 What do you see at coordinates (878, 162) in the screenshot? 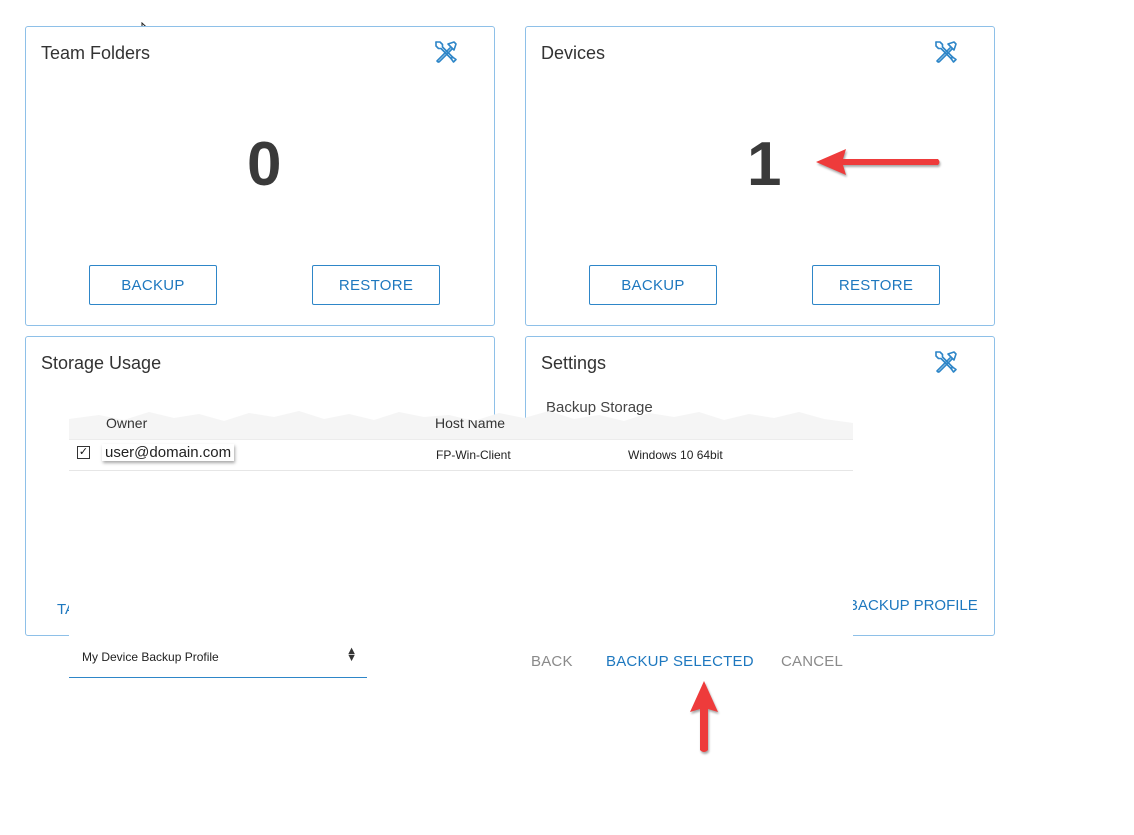
I see `annotation-arrow-left` at bounding box center [878, 162].